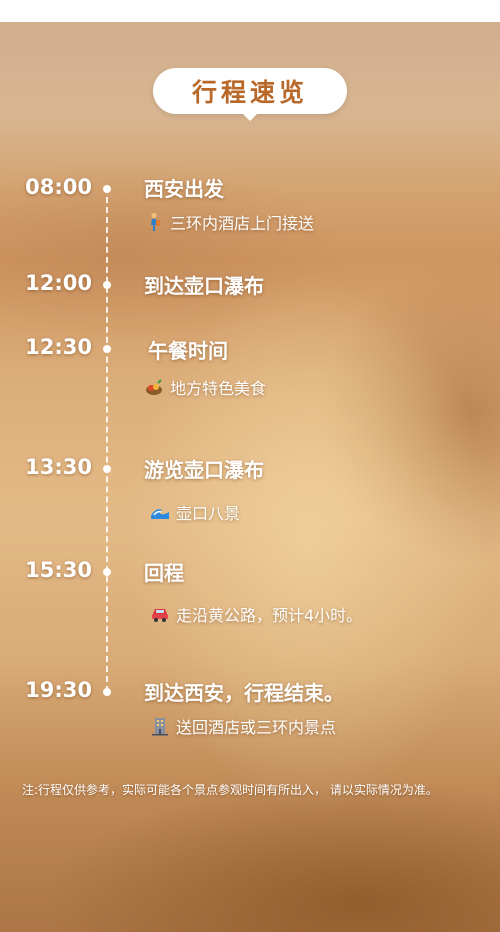  Describe the element at coordinates (208, 513) in the screenshot. I see `event-detail-text: 壶口八景` at that location.